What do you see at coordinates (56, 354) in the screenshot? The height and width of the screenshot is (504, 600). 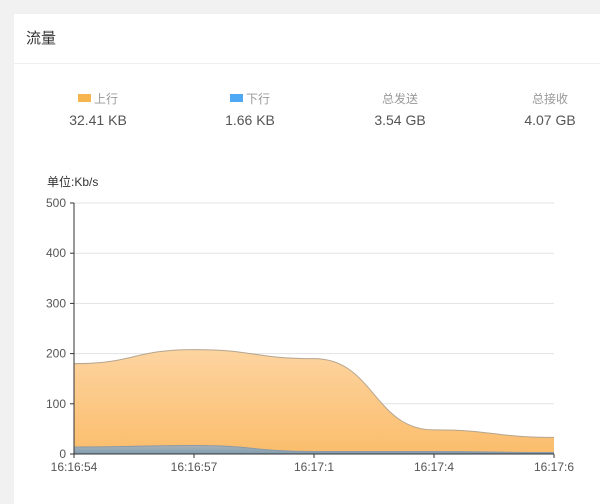 I see `y-tick-label: 200` at bounding box center [56, 354].